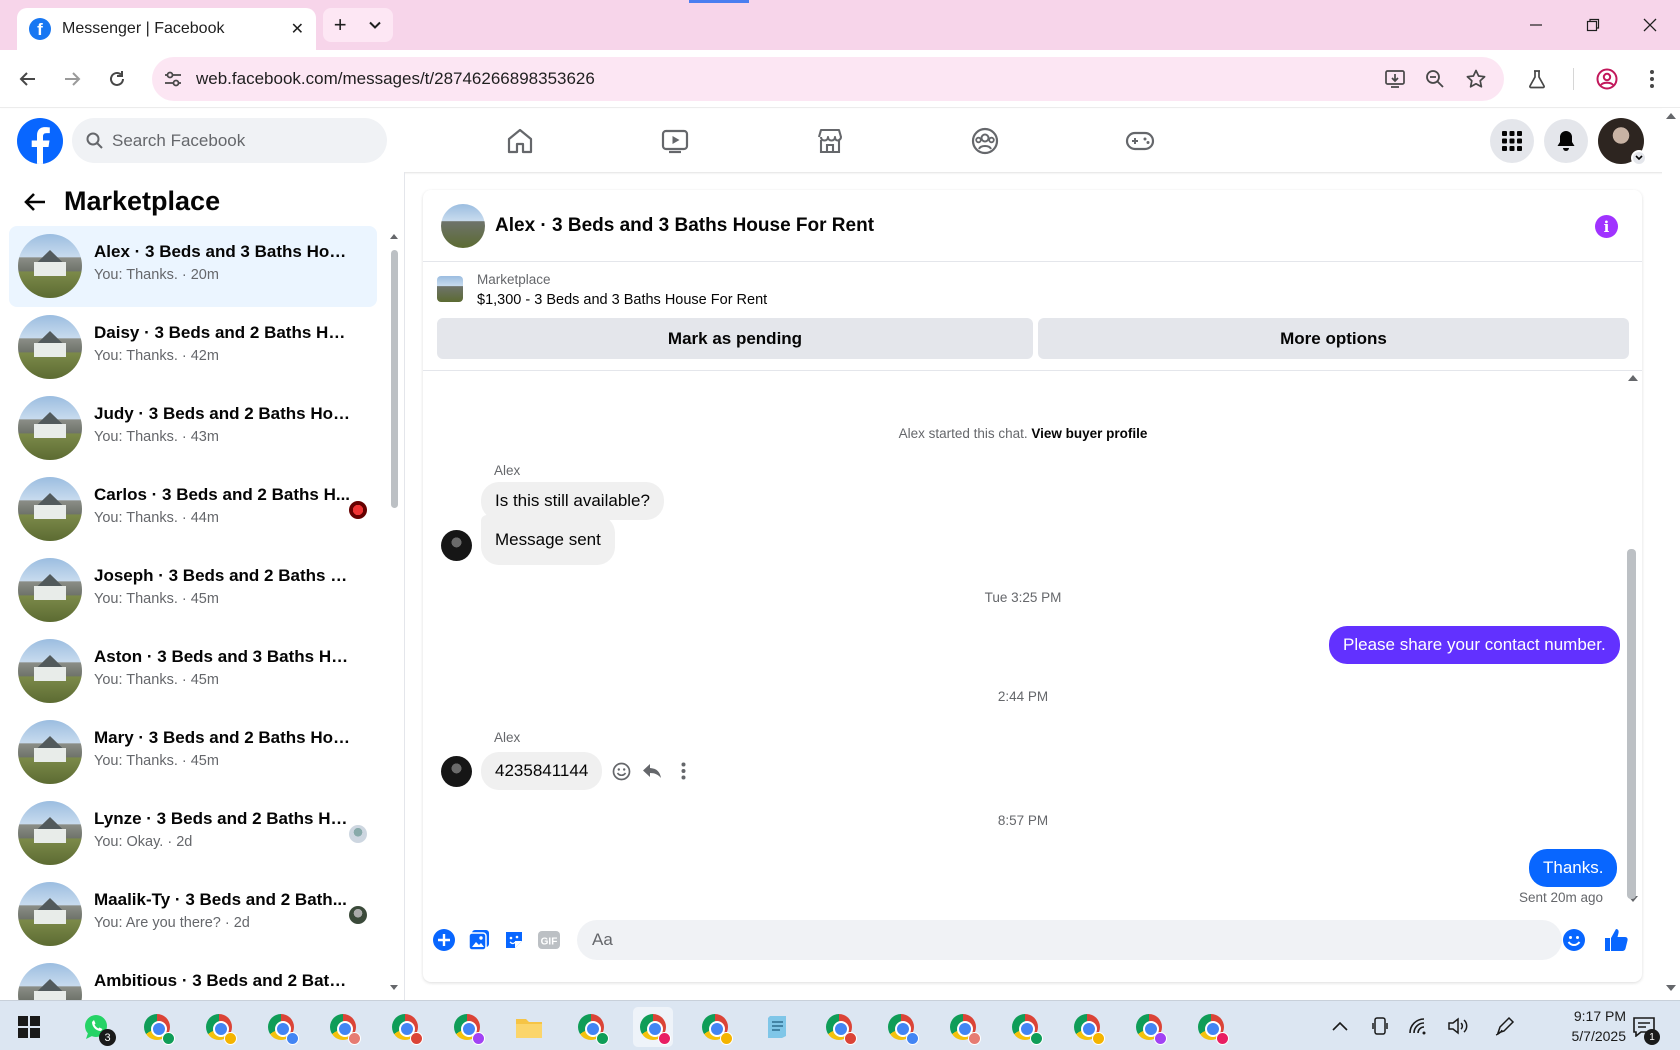  Describe the element at coordinates (1512, 141) in the screenshot. I see `menu-grid-icon` at that location.